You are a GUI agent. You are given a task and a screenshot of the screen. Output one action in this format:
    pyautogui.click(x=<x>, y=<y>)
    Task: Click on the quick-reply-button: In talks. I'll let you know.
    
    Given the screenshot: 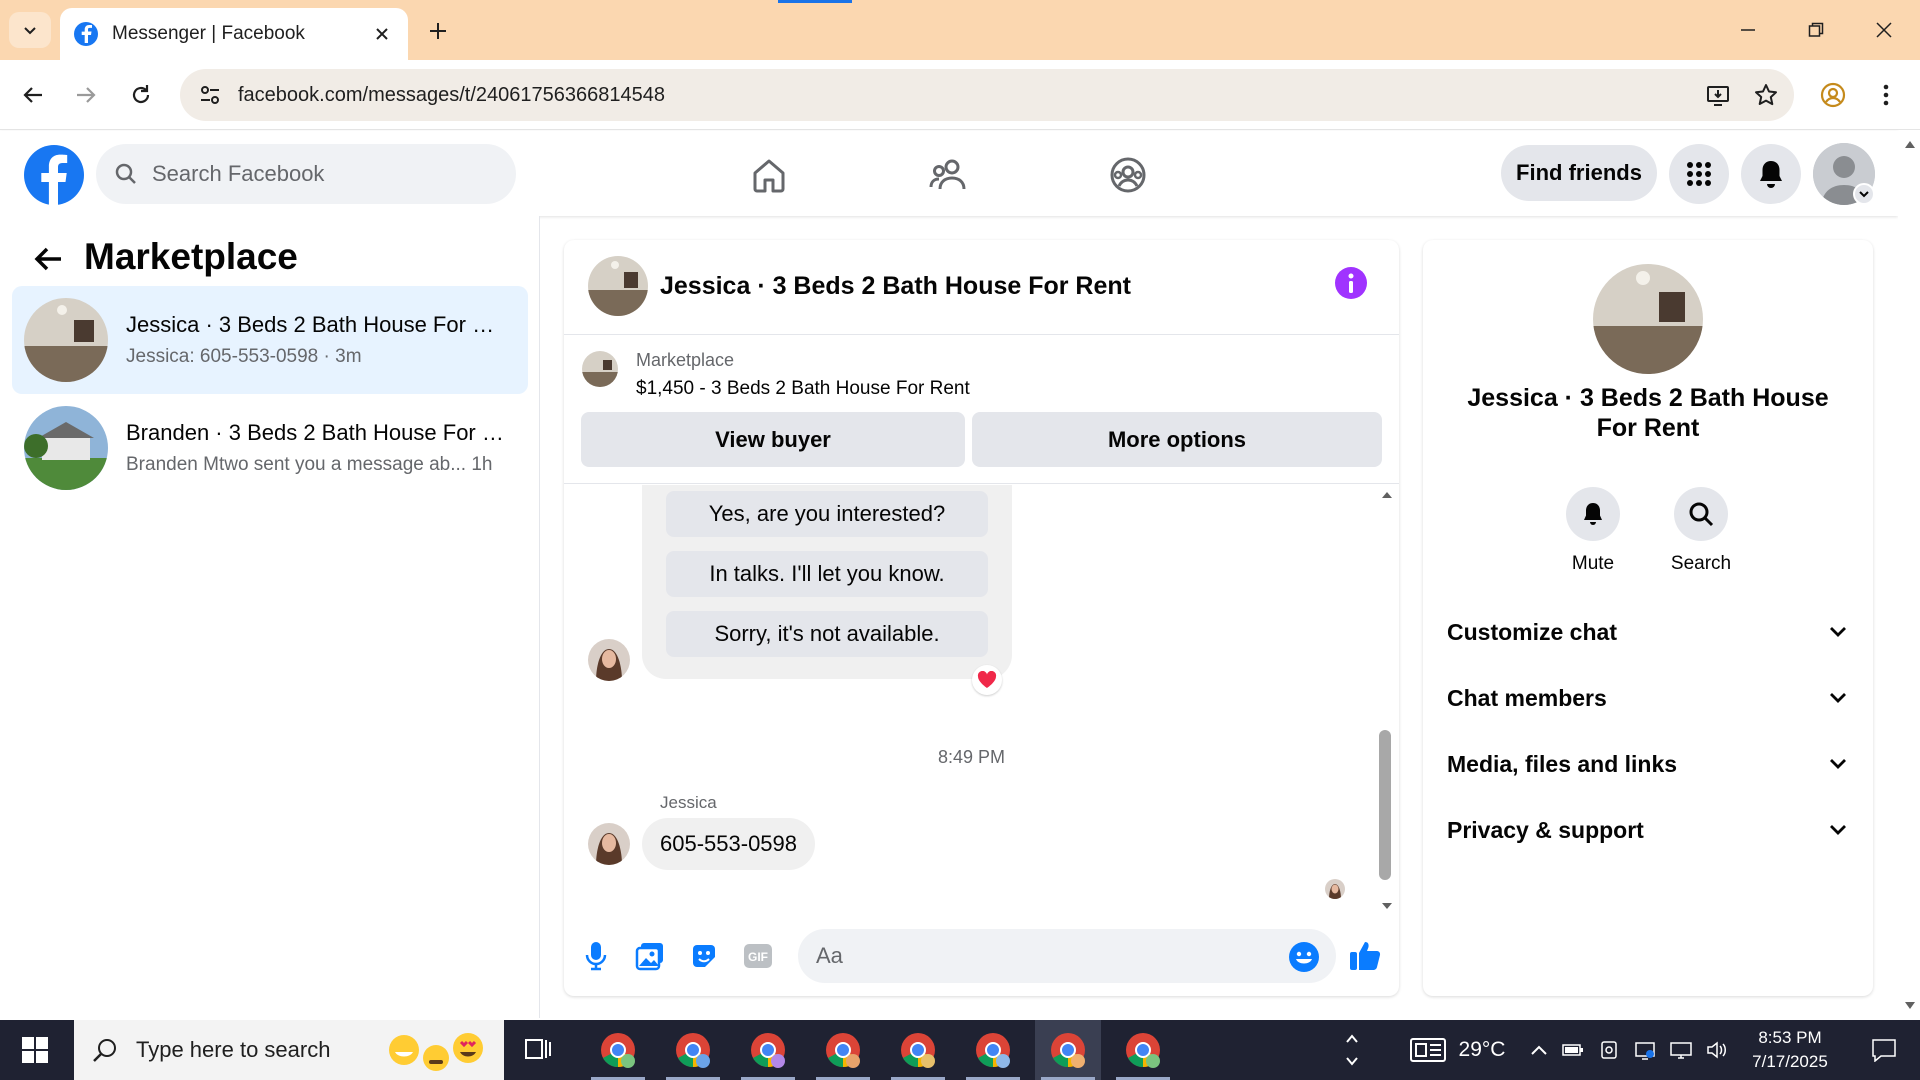 What is the action you would take?
    pyautogui.click(x=827, y=574)
    